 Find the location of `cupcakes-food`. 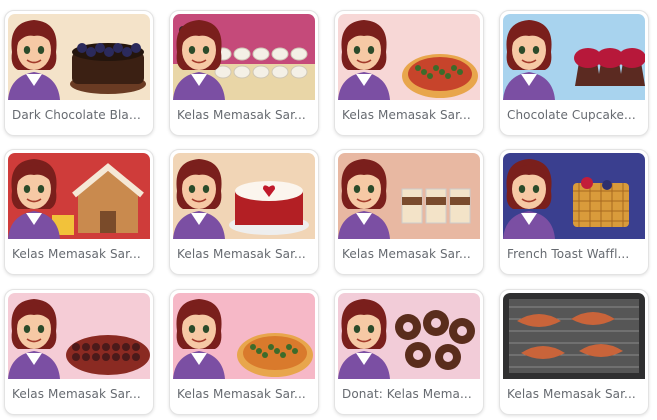

cupcakes-food is located at coordinates (609, 67).